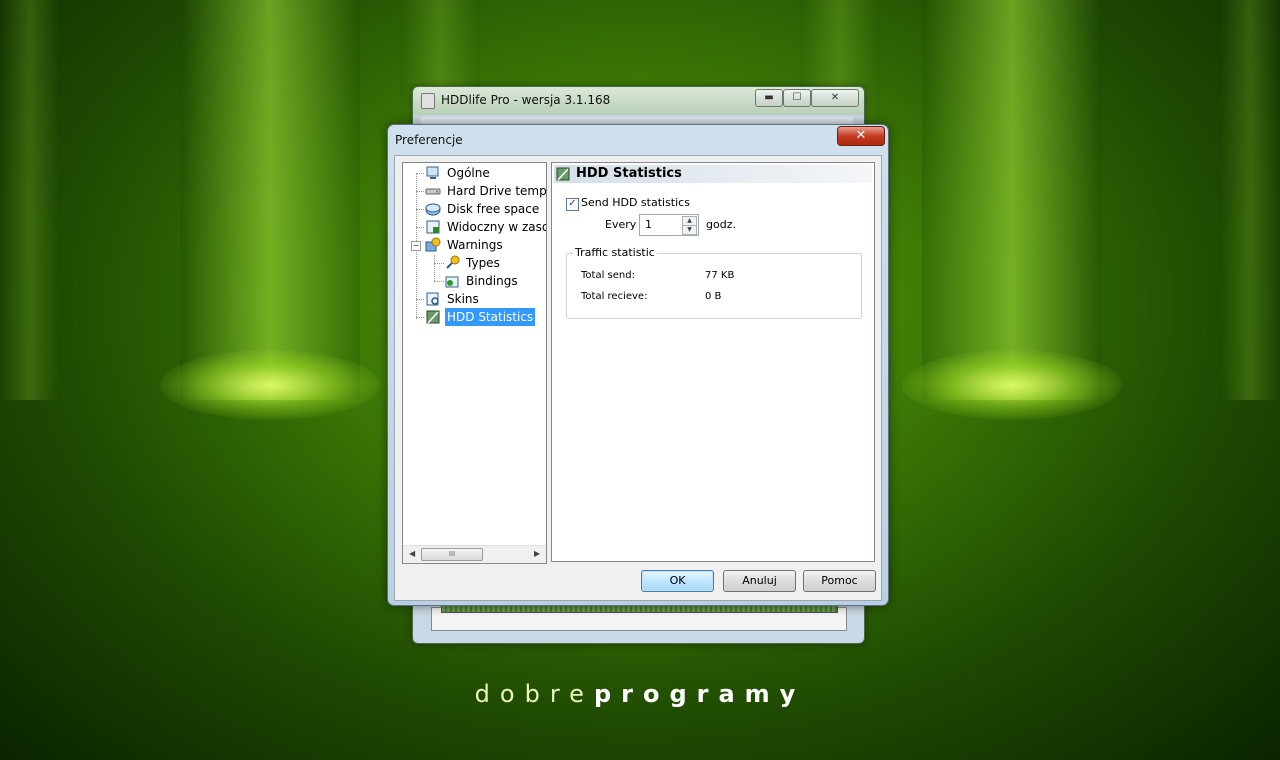  What do you see at coordinates (648, 224) in the screenshot?
I see `interval-value: 1` at bounding box center [648, 224].